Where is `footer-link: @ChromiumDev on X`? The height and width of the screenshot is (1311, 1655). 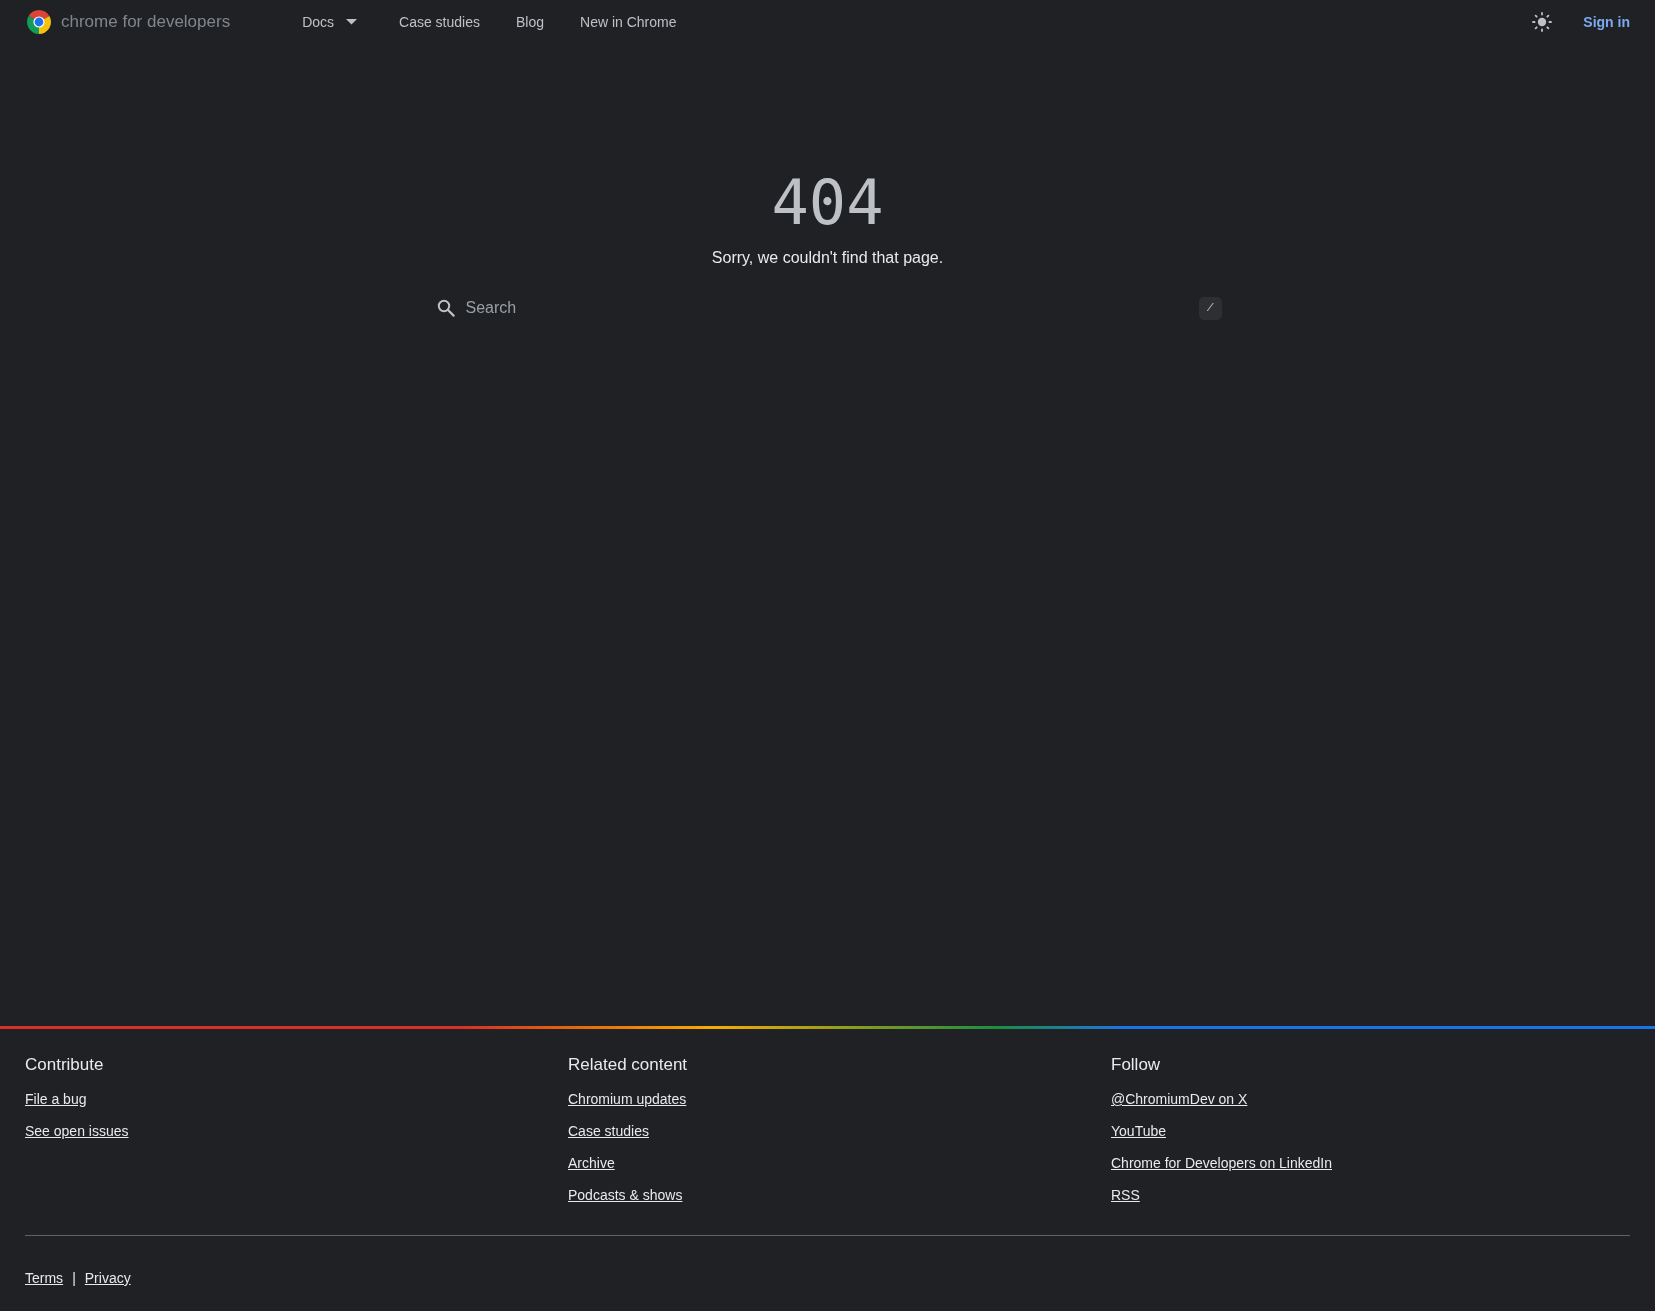 footer-link: @ChromiumDev on X is located at coordinates (1179, 1099).